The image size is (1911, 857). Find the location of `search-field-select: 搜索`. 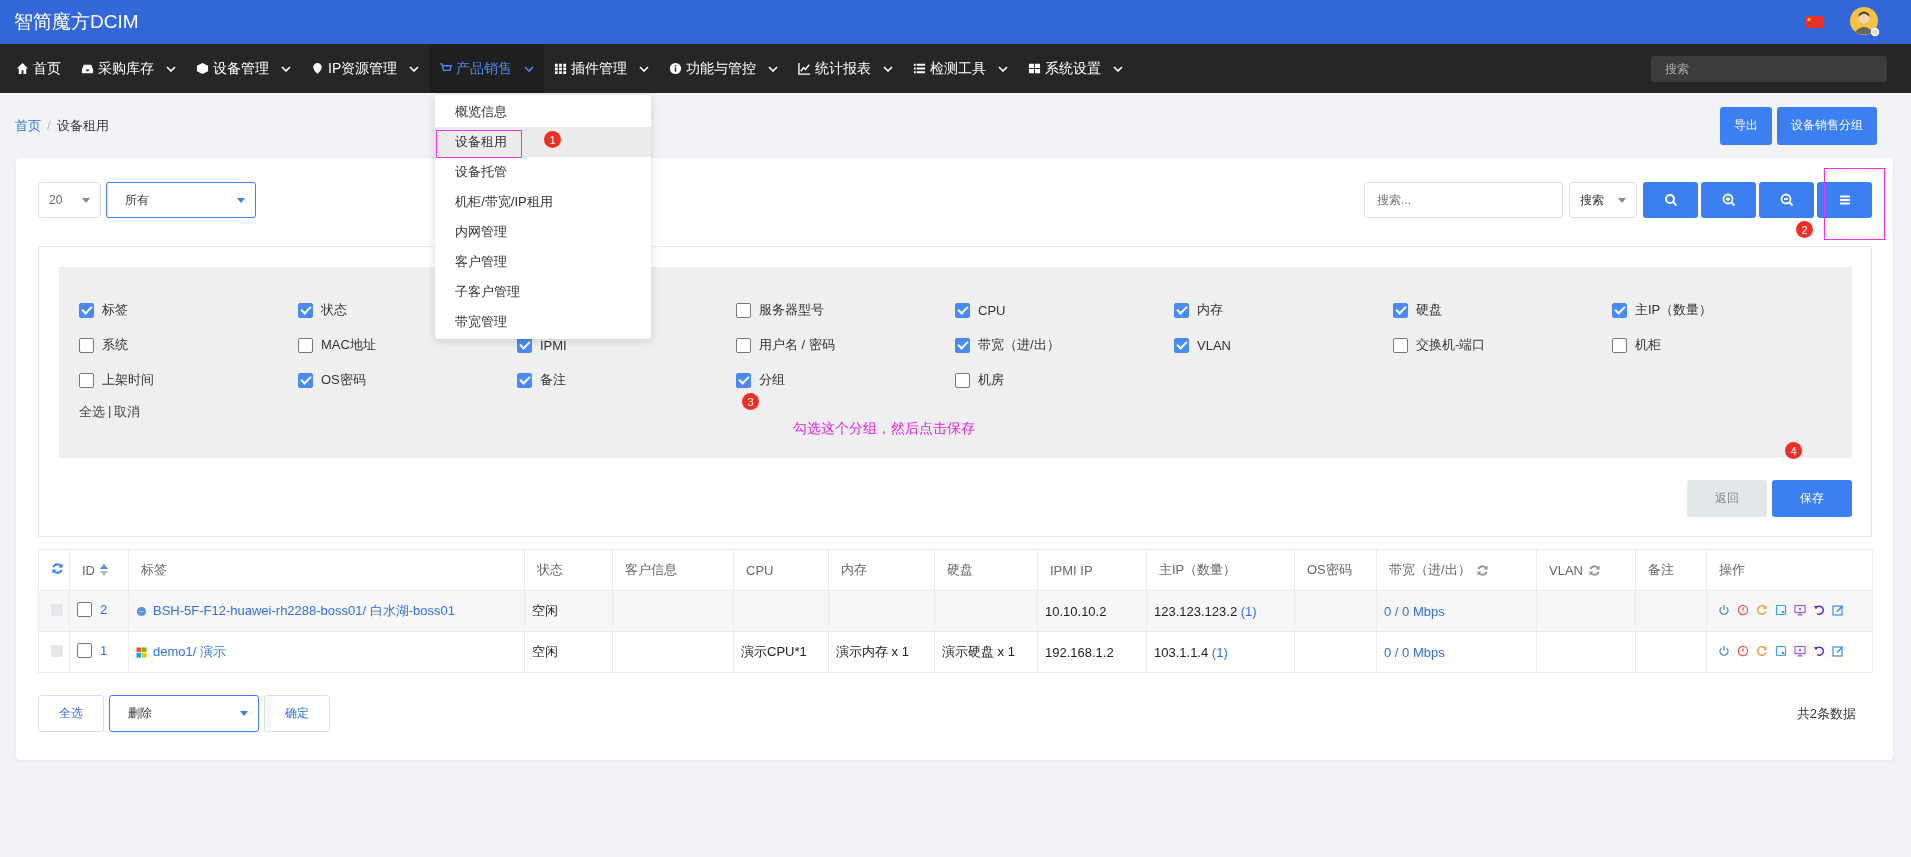

search-field-select: 搜索 is located at coordinates (1603, 200).